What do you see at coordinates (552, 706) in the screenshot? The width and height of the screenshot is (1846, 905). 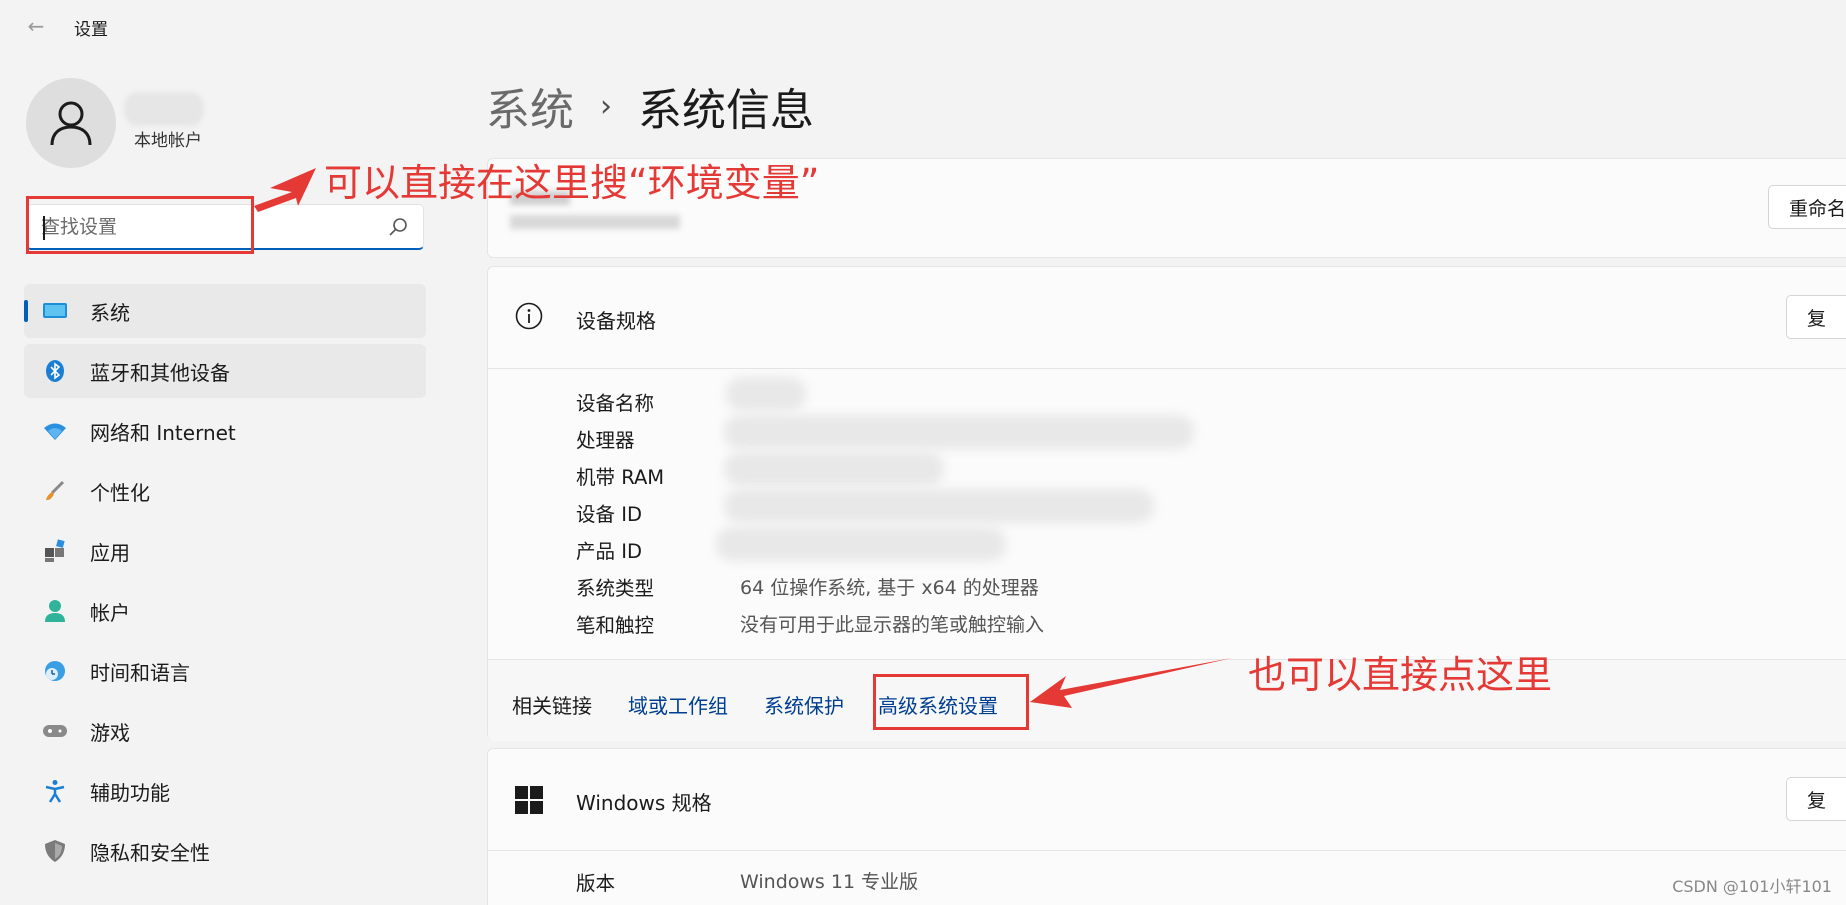 I see `related-links-label: 相关链接` at bounding box center [552, 706].